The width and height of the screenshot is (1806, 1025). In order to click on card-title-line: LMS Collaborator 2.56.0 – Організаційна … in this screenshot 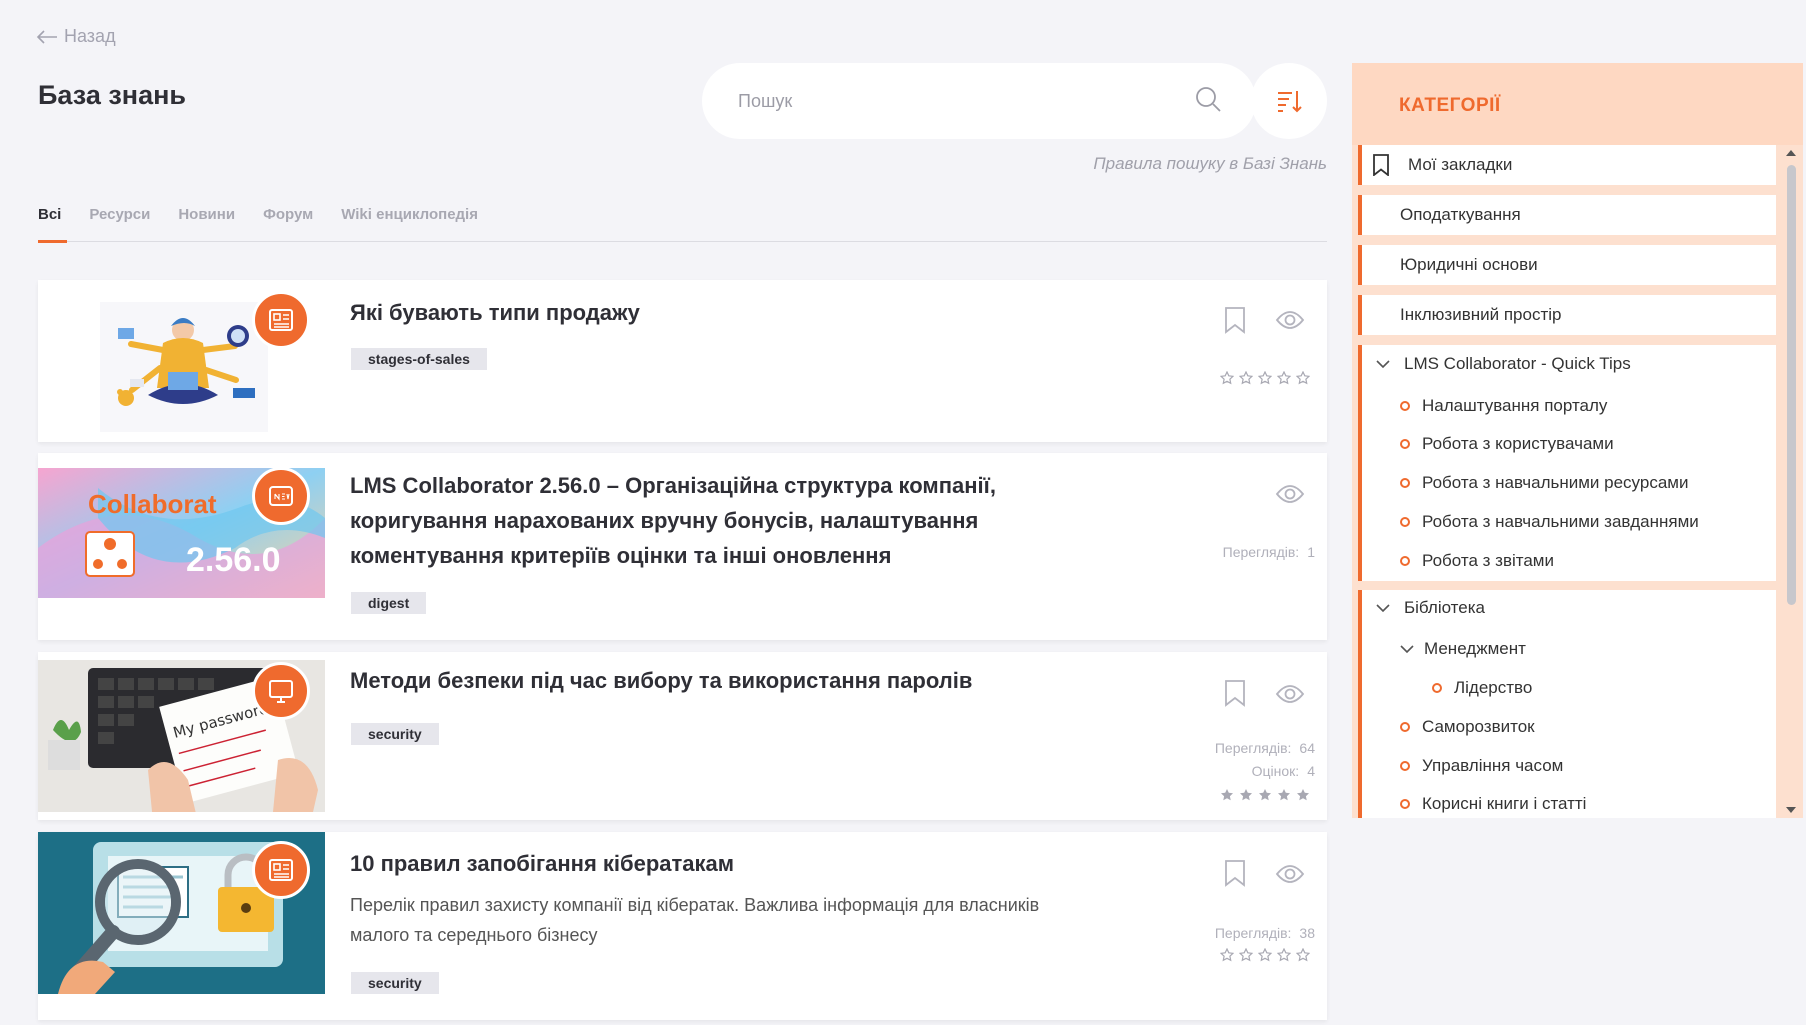, I will do `click(673, 485)`.